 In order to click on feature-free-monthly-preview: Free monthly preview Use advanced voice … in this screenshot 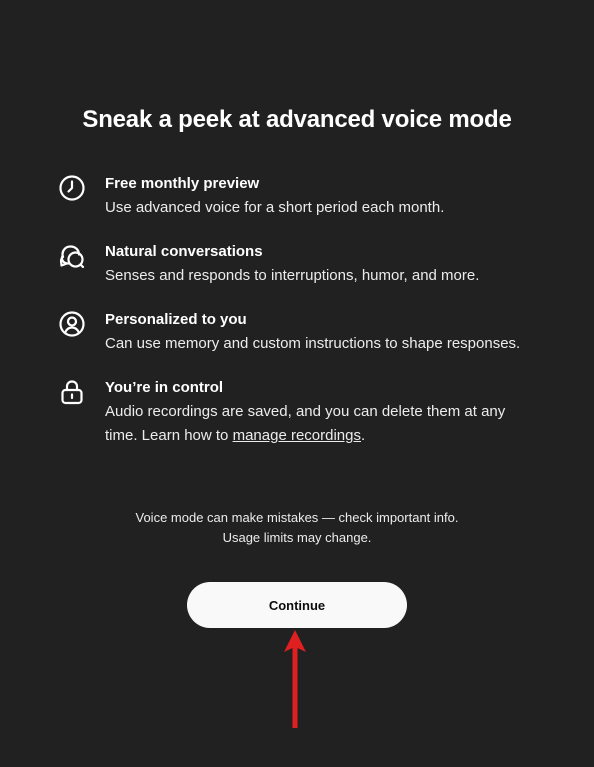, I will do `click(298, 196)`.